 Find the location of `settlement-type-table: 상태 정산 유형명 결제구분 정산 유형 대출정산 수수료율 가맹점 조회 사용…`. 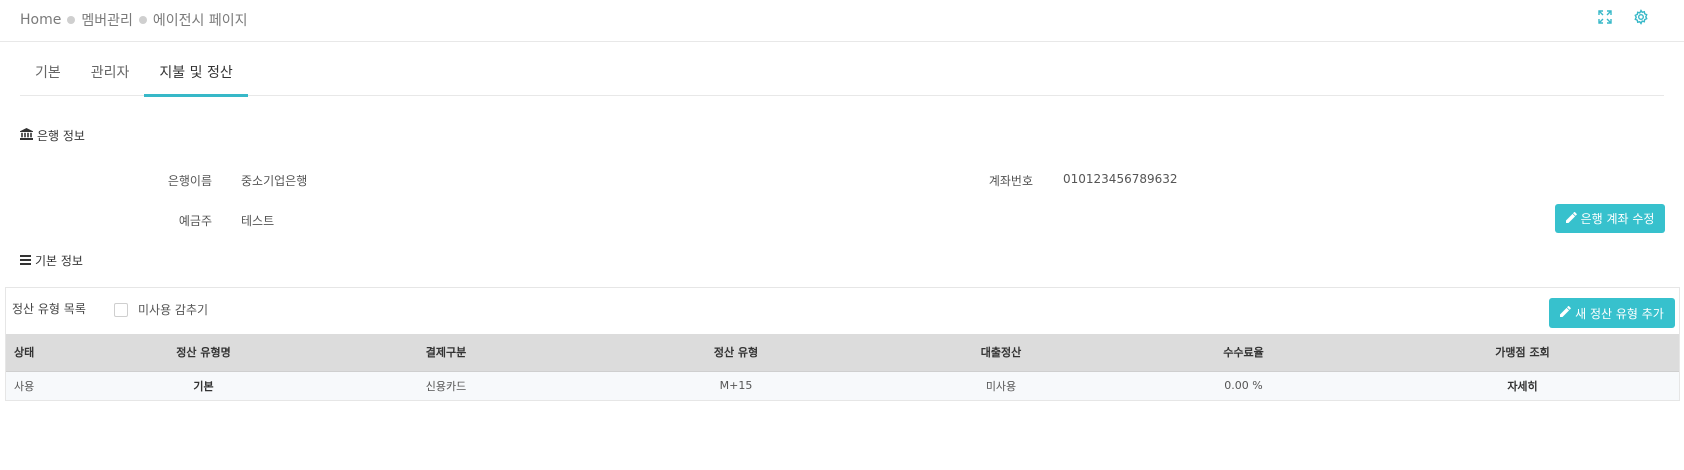

settlement-type-table: 상태 정산 유형명 결제구분 정산 유형 대출정산 수수료율 가맹점 조회 사용… is located at coordinates (842, 367).